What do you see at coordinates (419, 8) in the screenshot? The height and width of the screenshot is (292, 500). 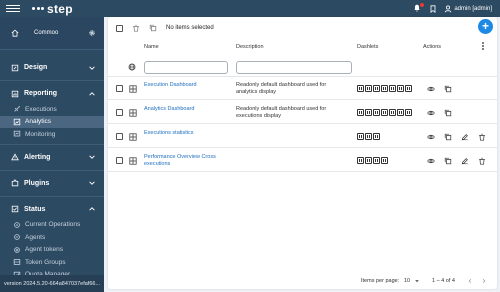 I see `bell-icon` at bounding box center [419, 8].